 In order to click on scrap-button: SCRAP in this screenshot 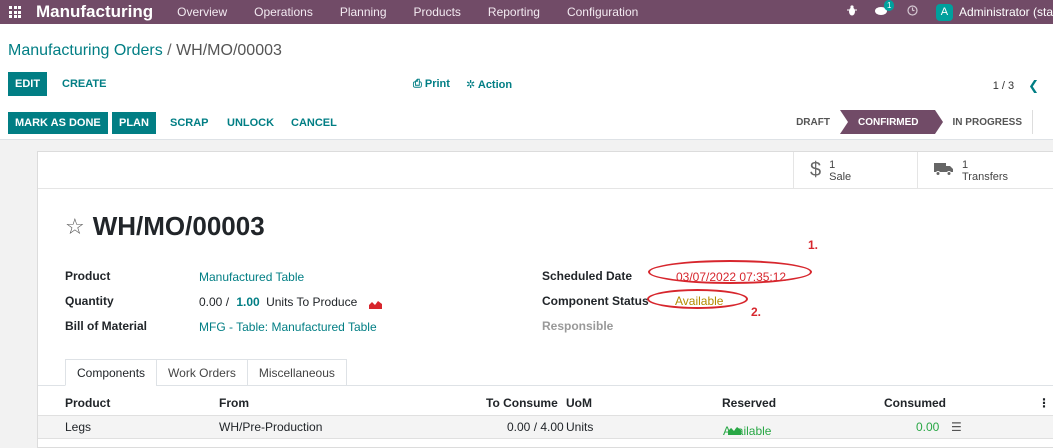, I will do `click(189, 123)`.